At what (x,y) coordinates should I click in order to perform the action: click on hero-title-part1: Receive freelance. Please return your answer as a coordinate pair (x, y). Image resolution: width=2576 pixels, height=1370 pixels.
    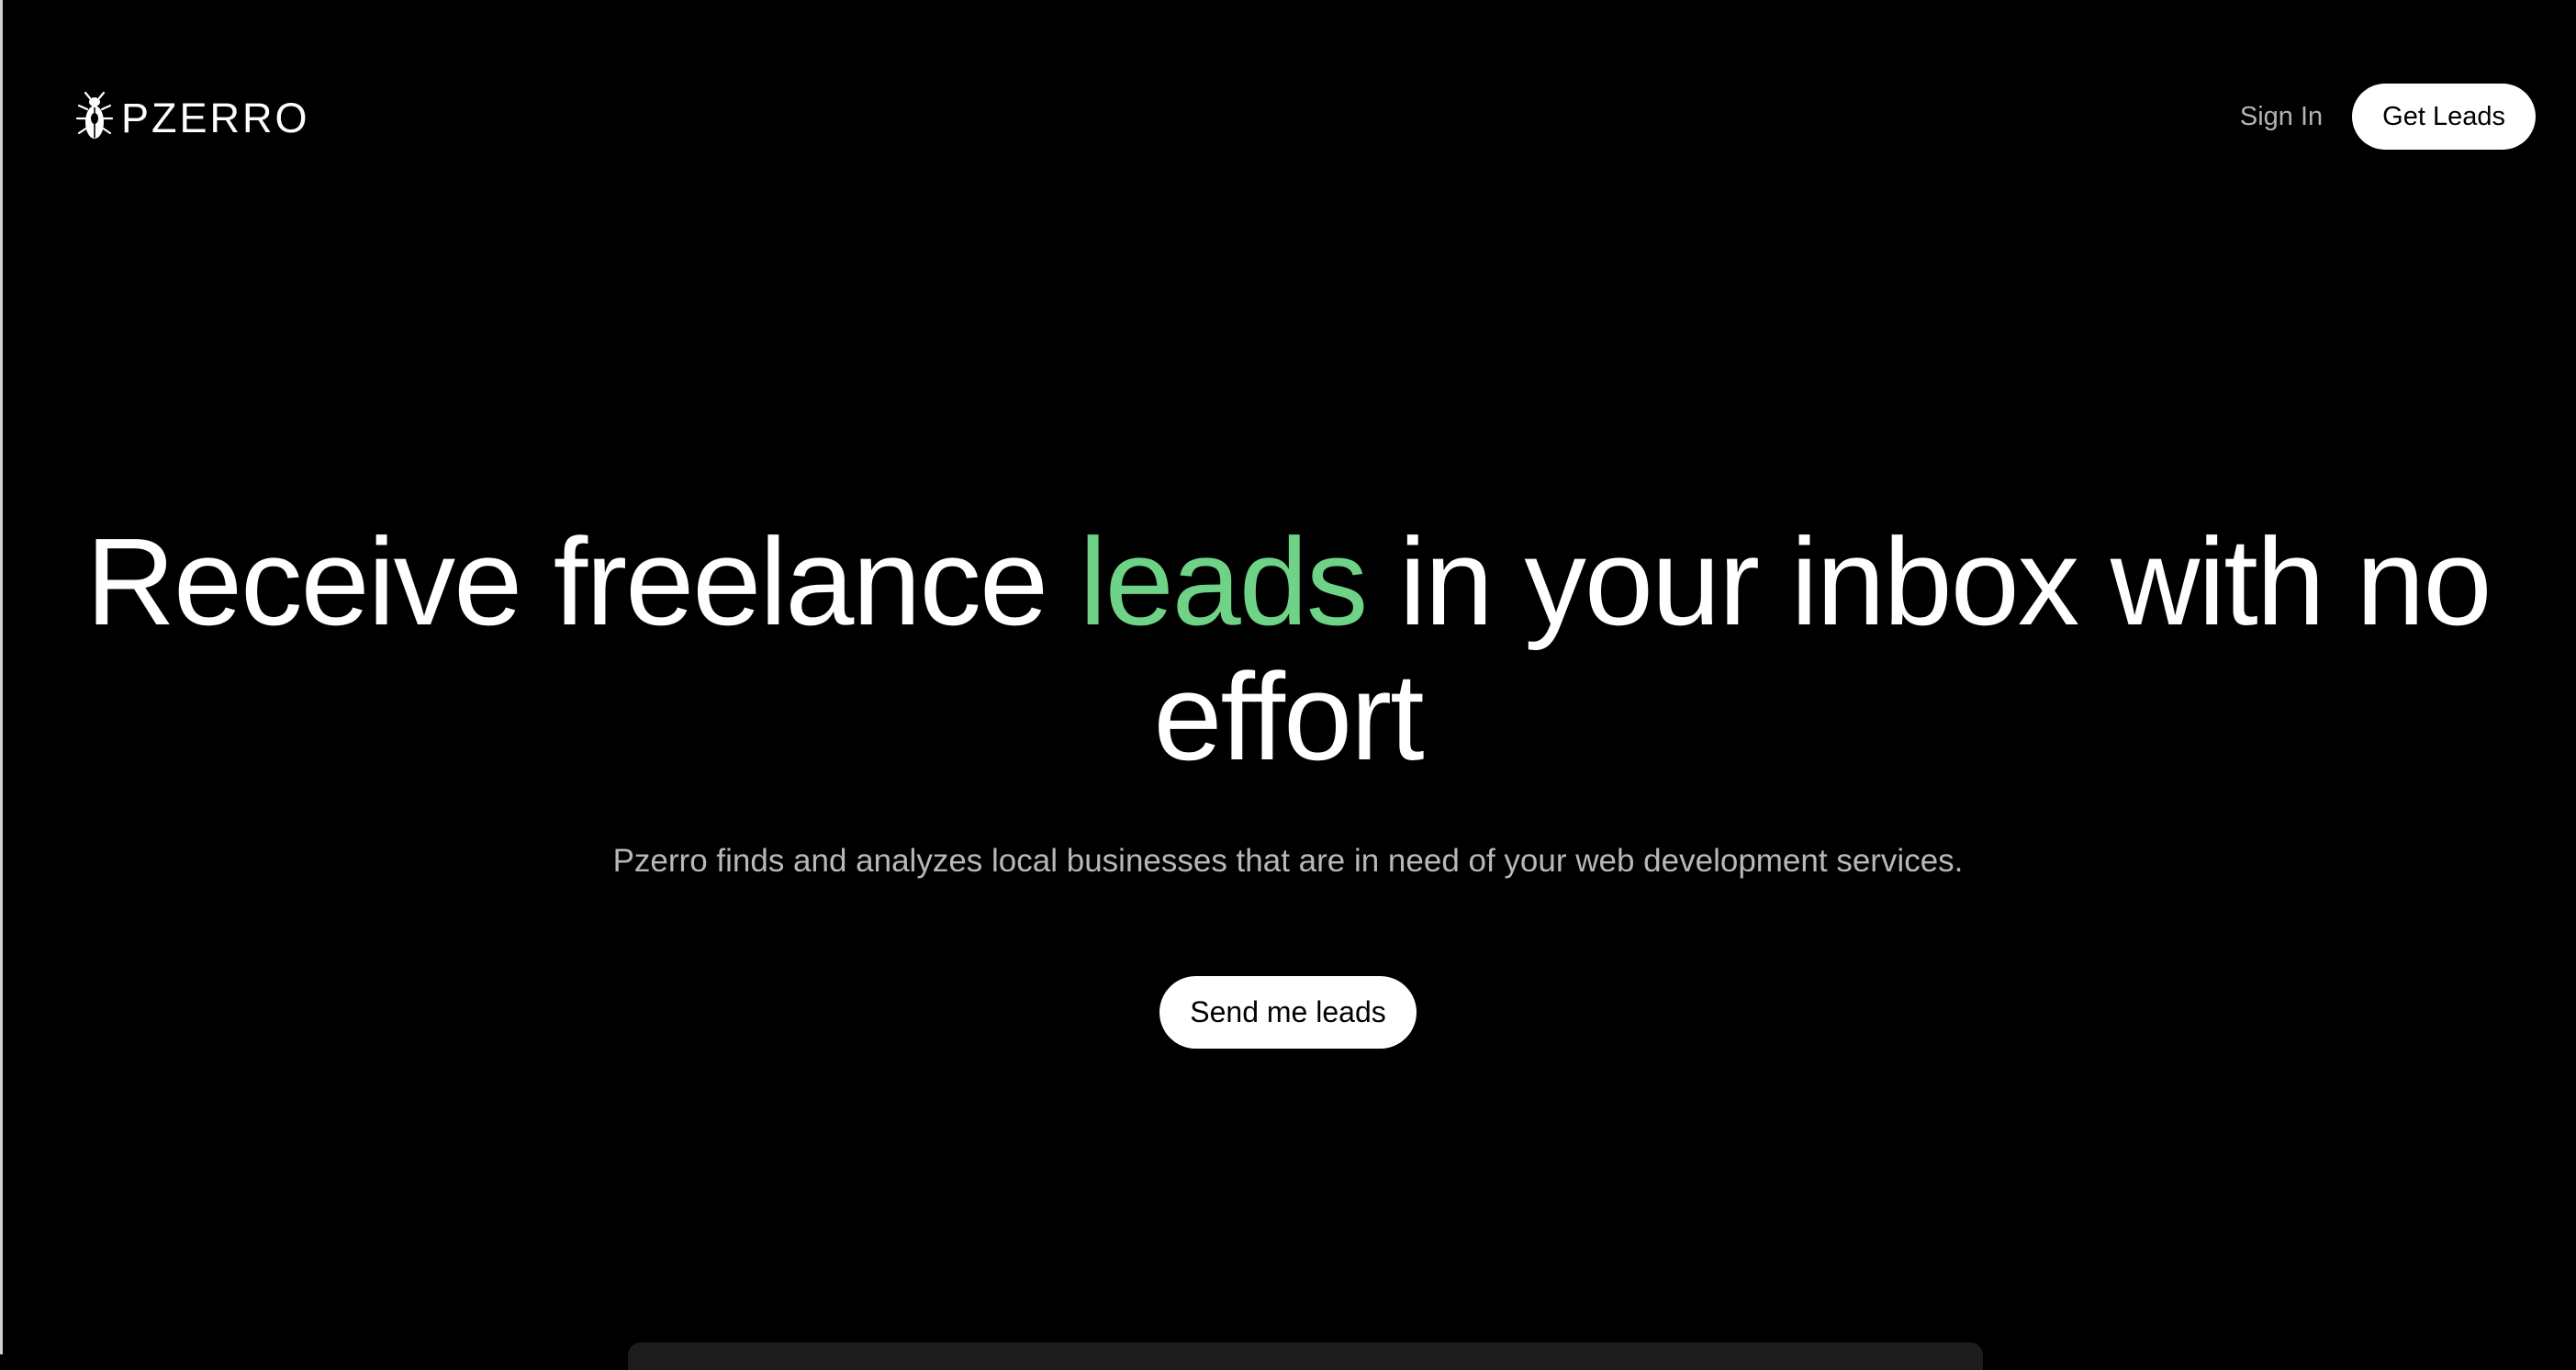
    Looking at the image, I should click on (582, 581).